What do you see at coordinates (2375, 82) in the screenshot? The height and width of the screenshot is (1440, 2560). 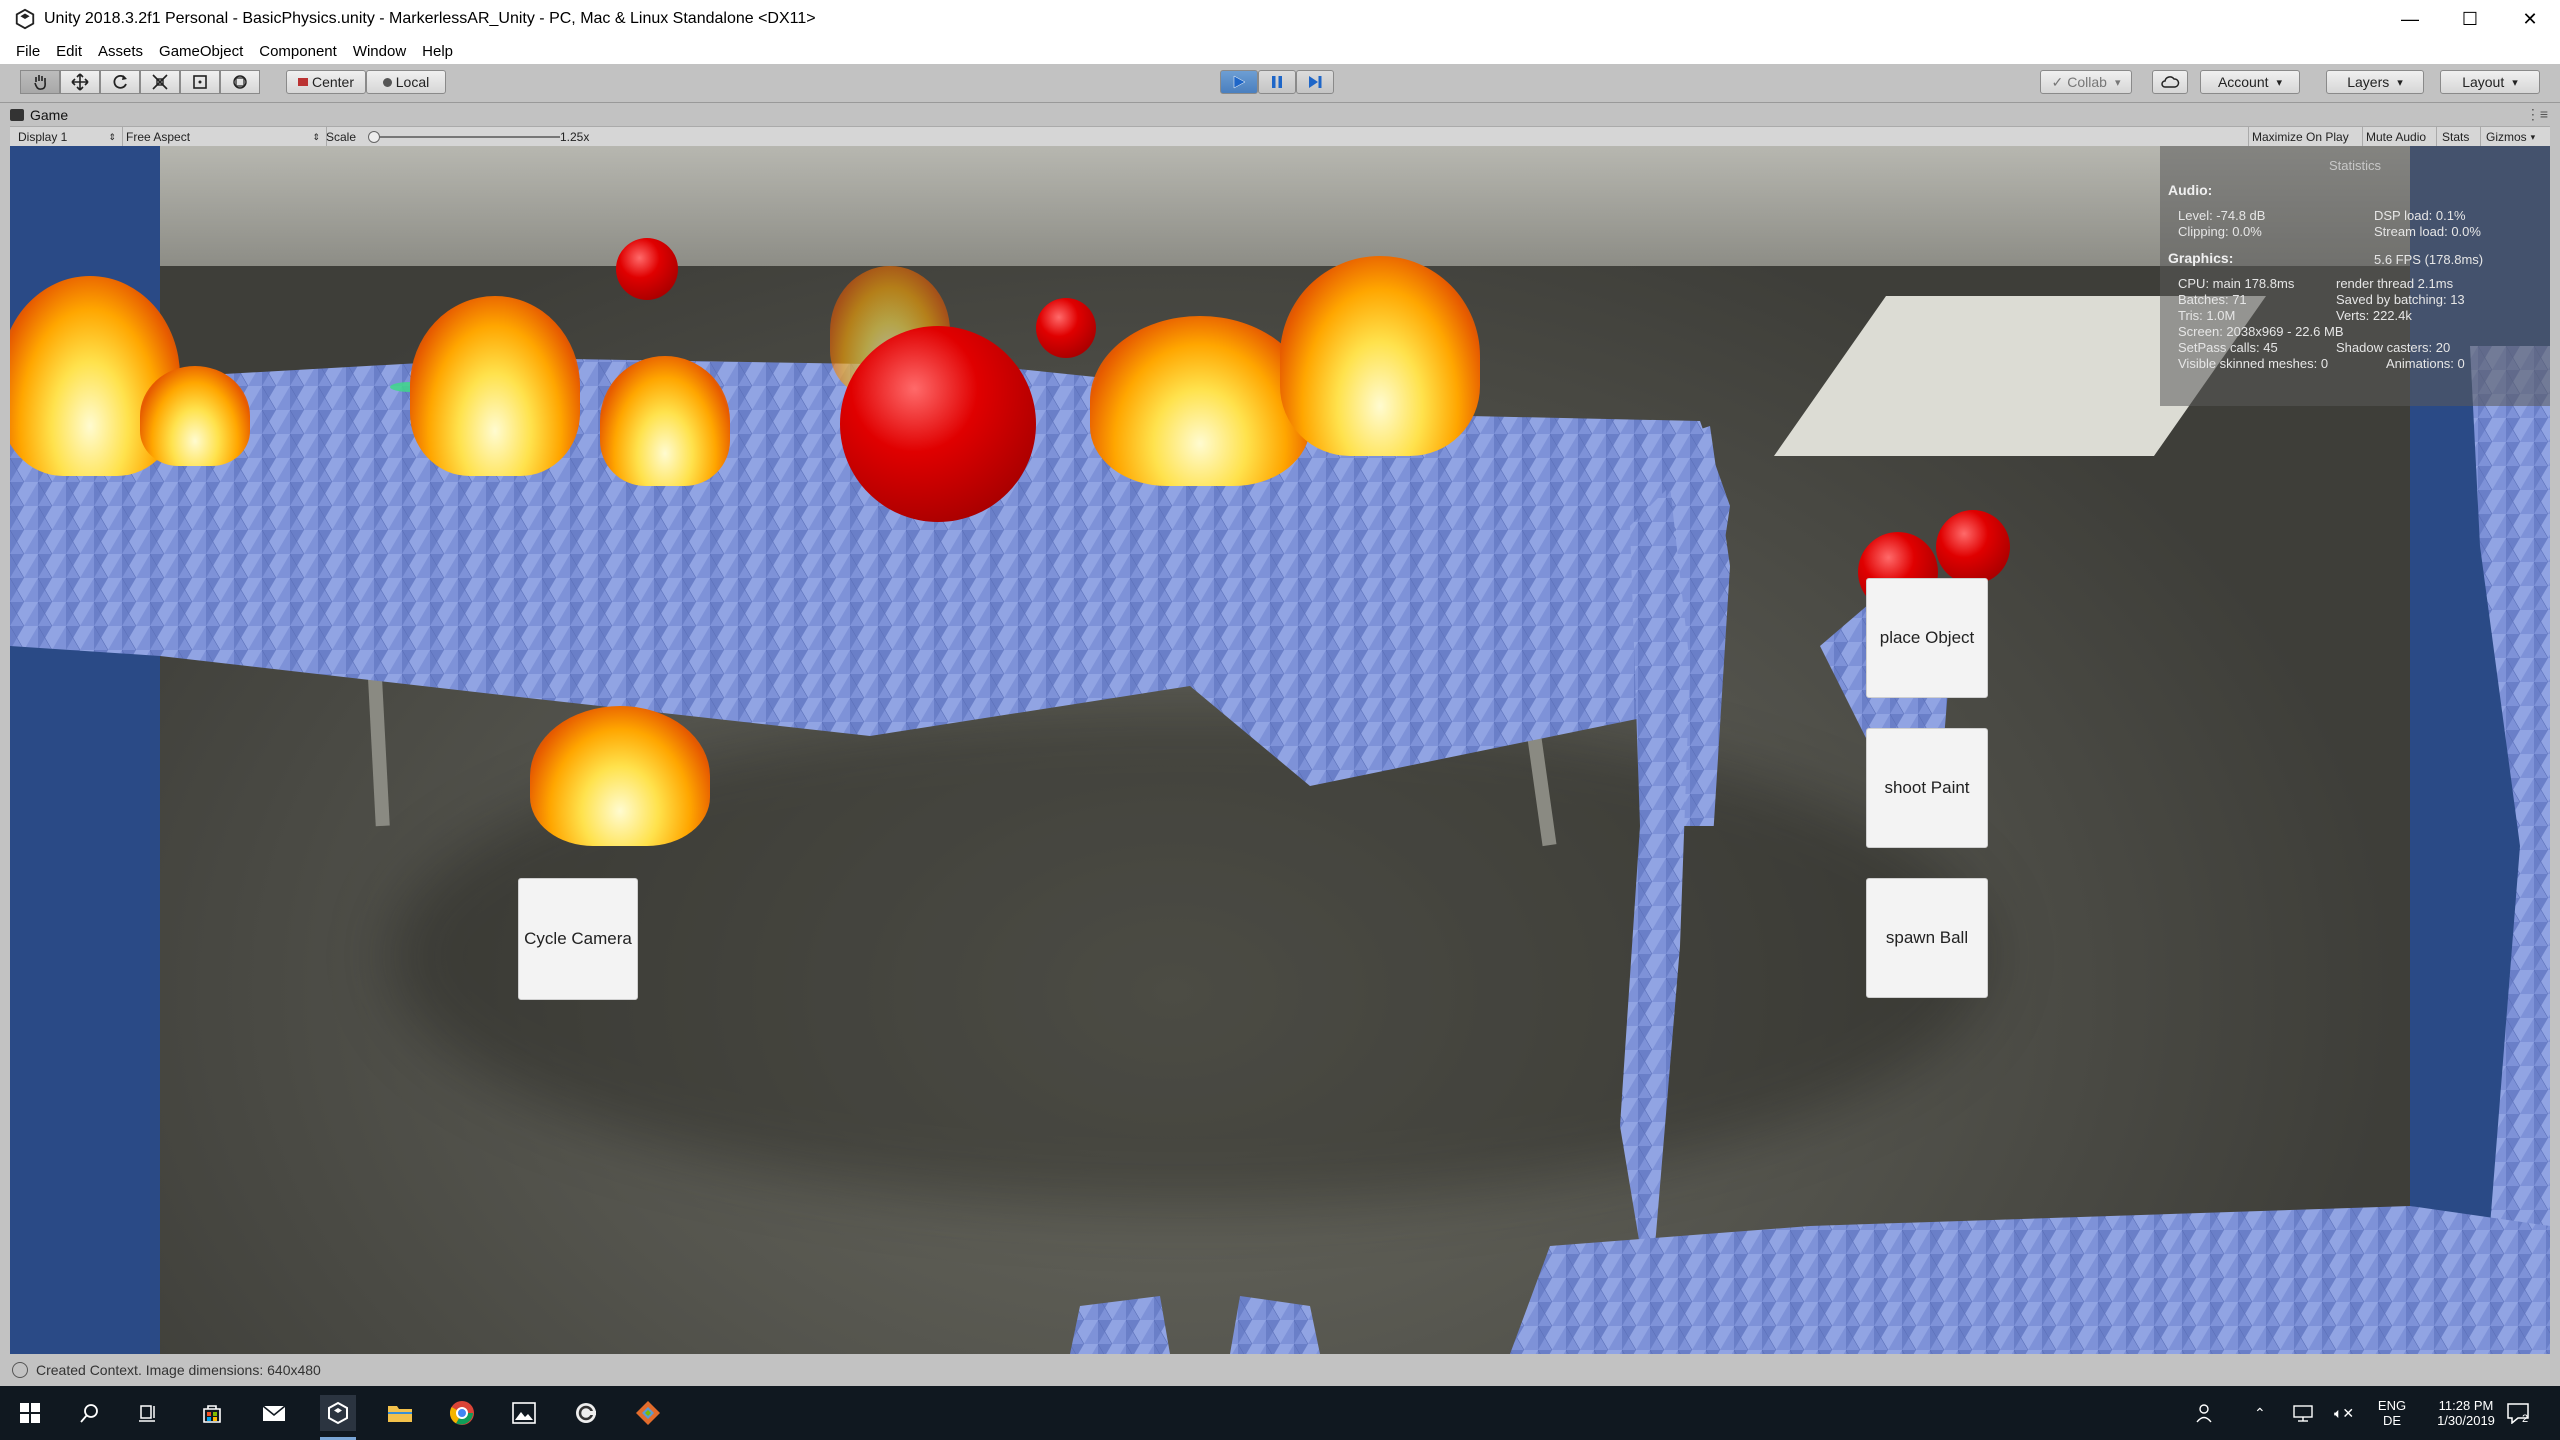 I see `layers-dropdown: Layers` at bounding box center [2375, 82].